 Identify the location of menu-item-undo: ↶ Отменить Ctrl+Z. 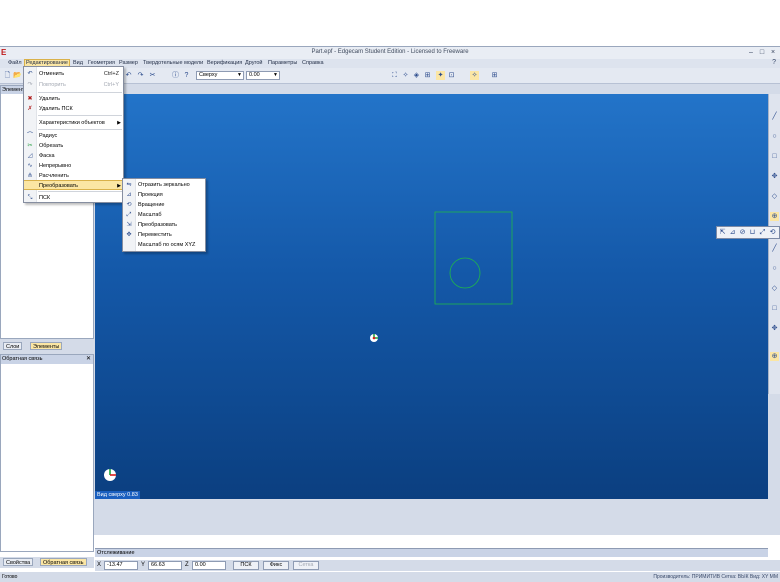
(73, 74).